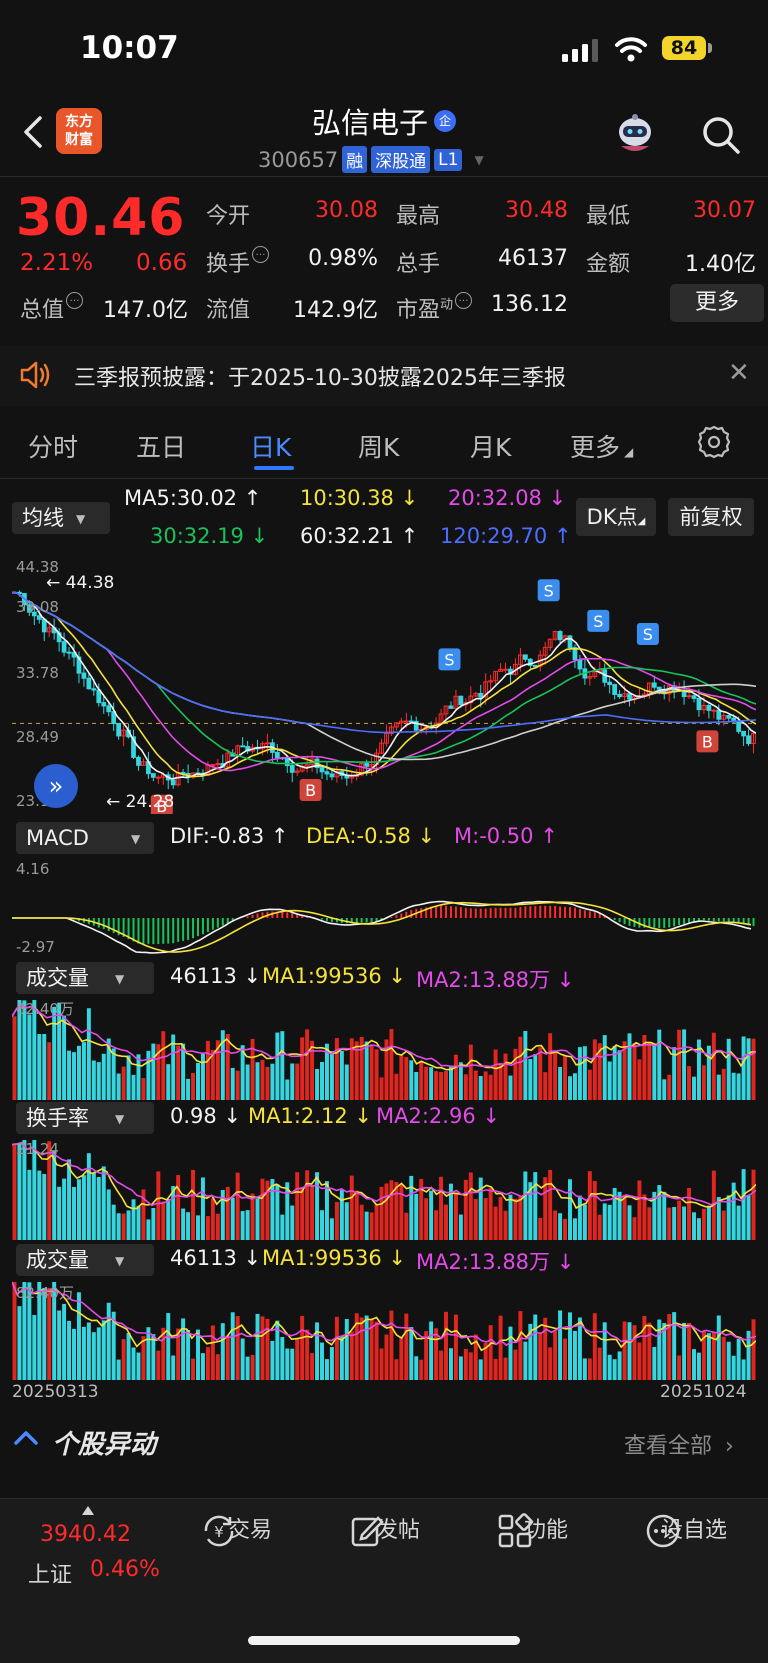 This screenshot has height=1663, width=768. What do you see at coordinates (707, 741) in the screenshot?
I see `buy-signal-marker: B` at bounding box center [707, 741].